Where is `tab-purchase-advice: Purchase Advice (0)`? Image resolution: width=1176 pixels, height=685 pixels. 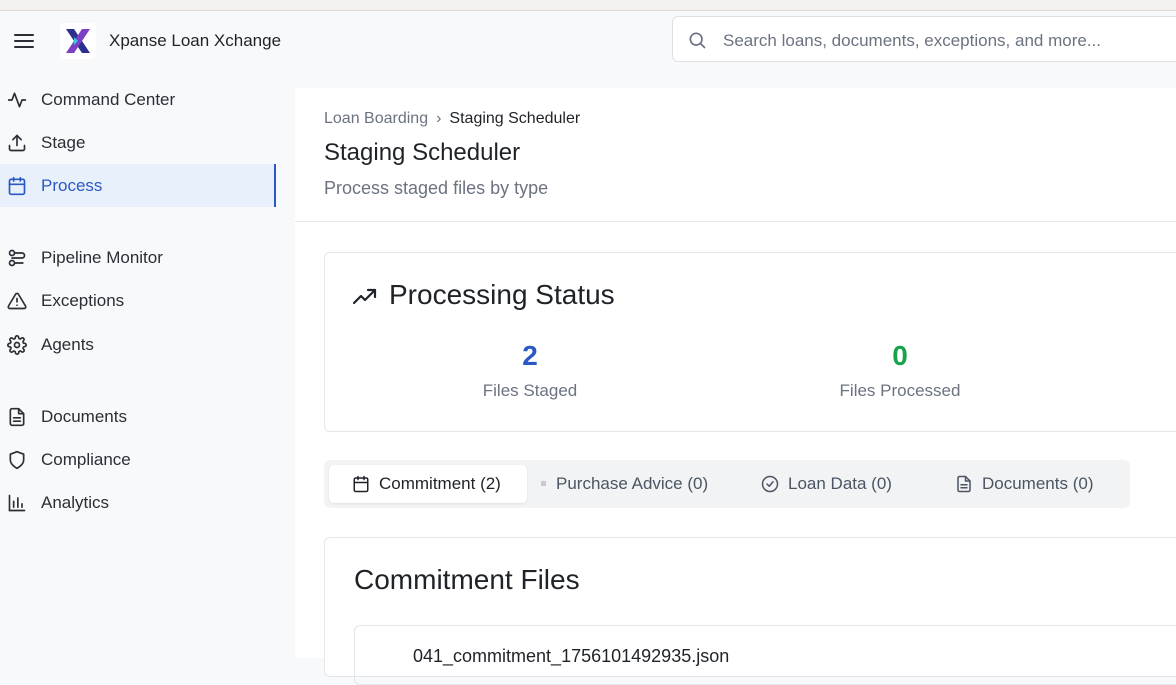 tab-purchase-advice: Purchase Advice (0) is located at coordinates (629, 484).